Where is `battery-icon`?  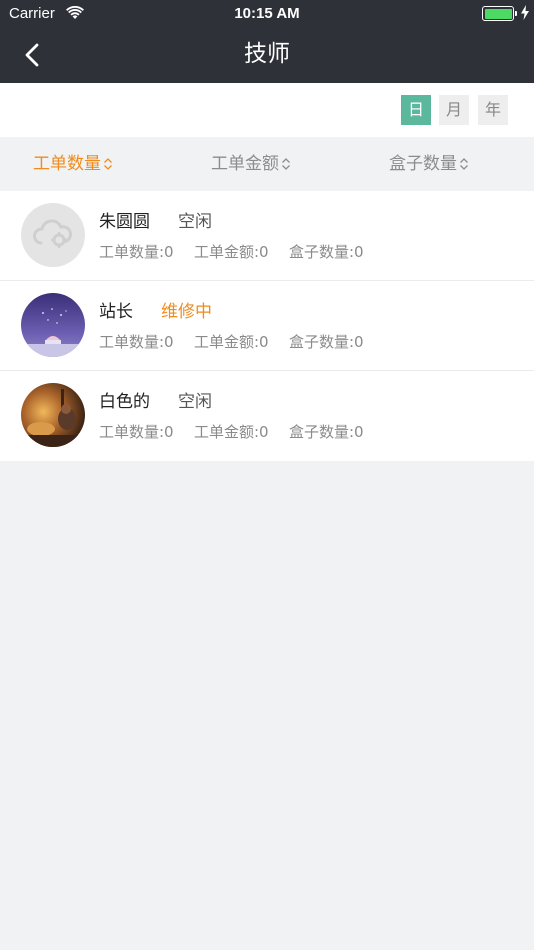
battery-icon is located at coordinates (498, 13).